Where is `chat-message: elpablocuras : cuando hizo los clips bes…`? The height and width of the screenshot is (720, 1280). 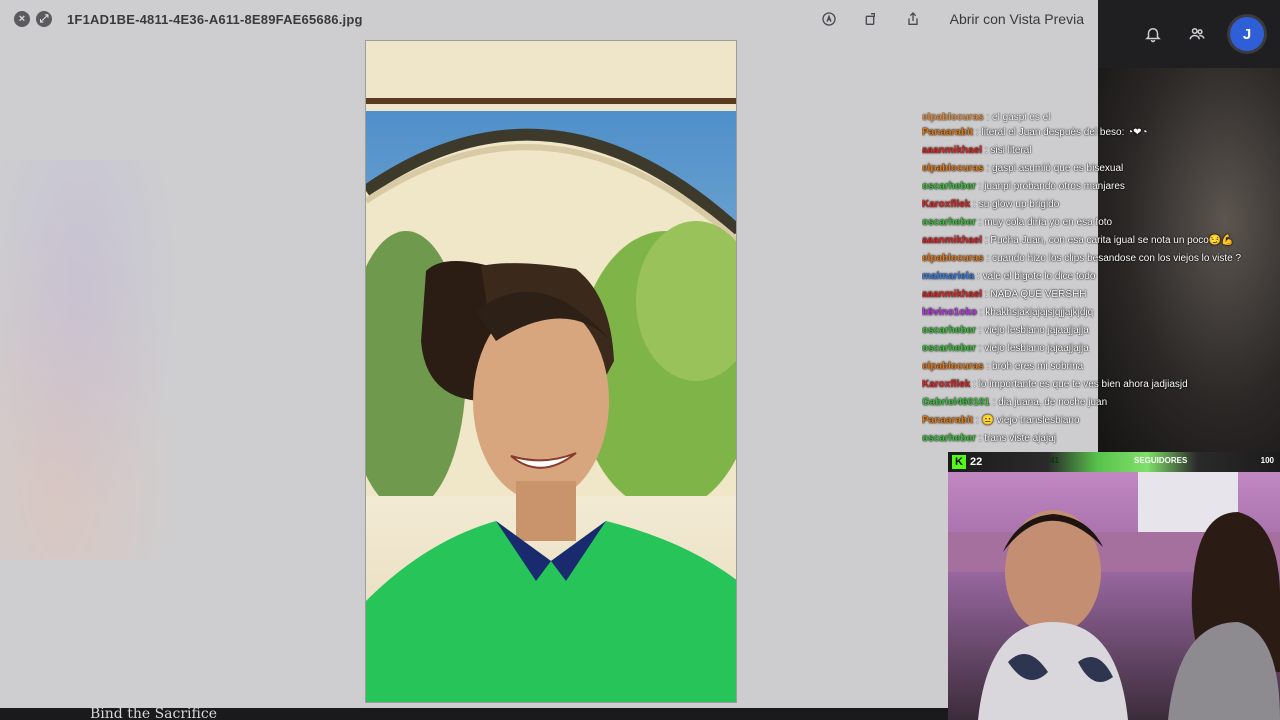
chat-message: elpablocuras : cuando hizo los clips bes… is located at coordinates (1101, 259).